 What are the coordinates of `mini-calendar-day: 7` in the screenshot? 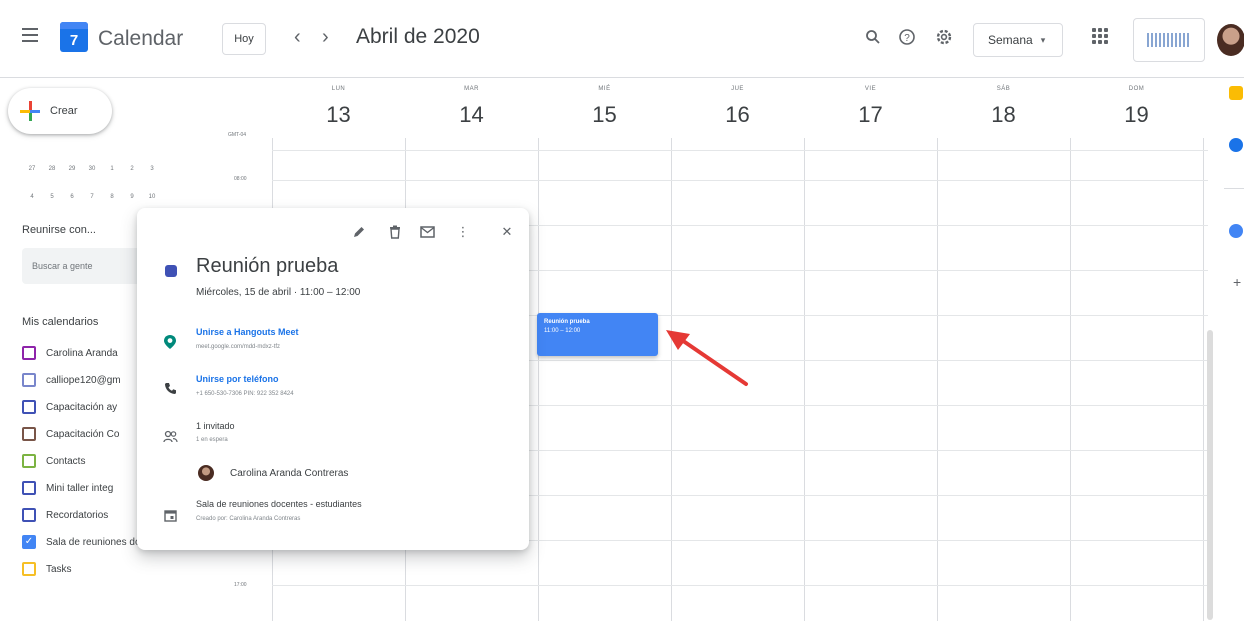 It's located at (92, 197).